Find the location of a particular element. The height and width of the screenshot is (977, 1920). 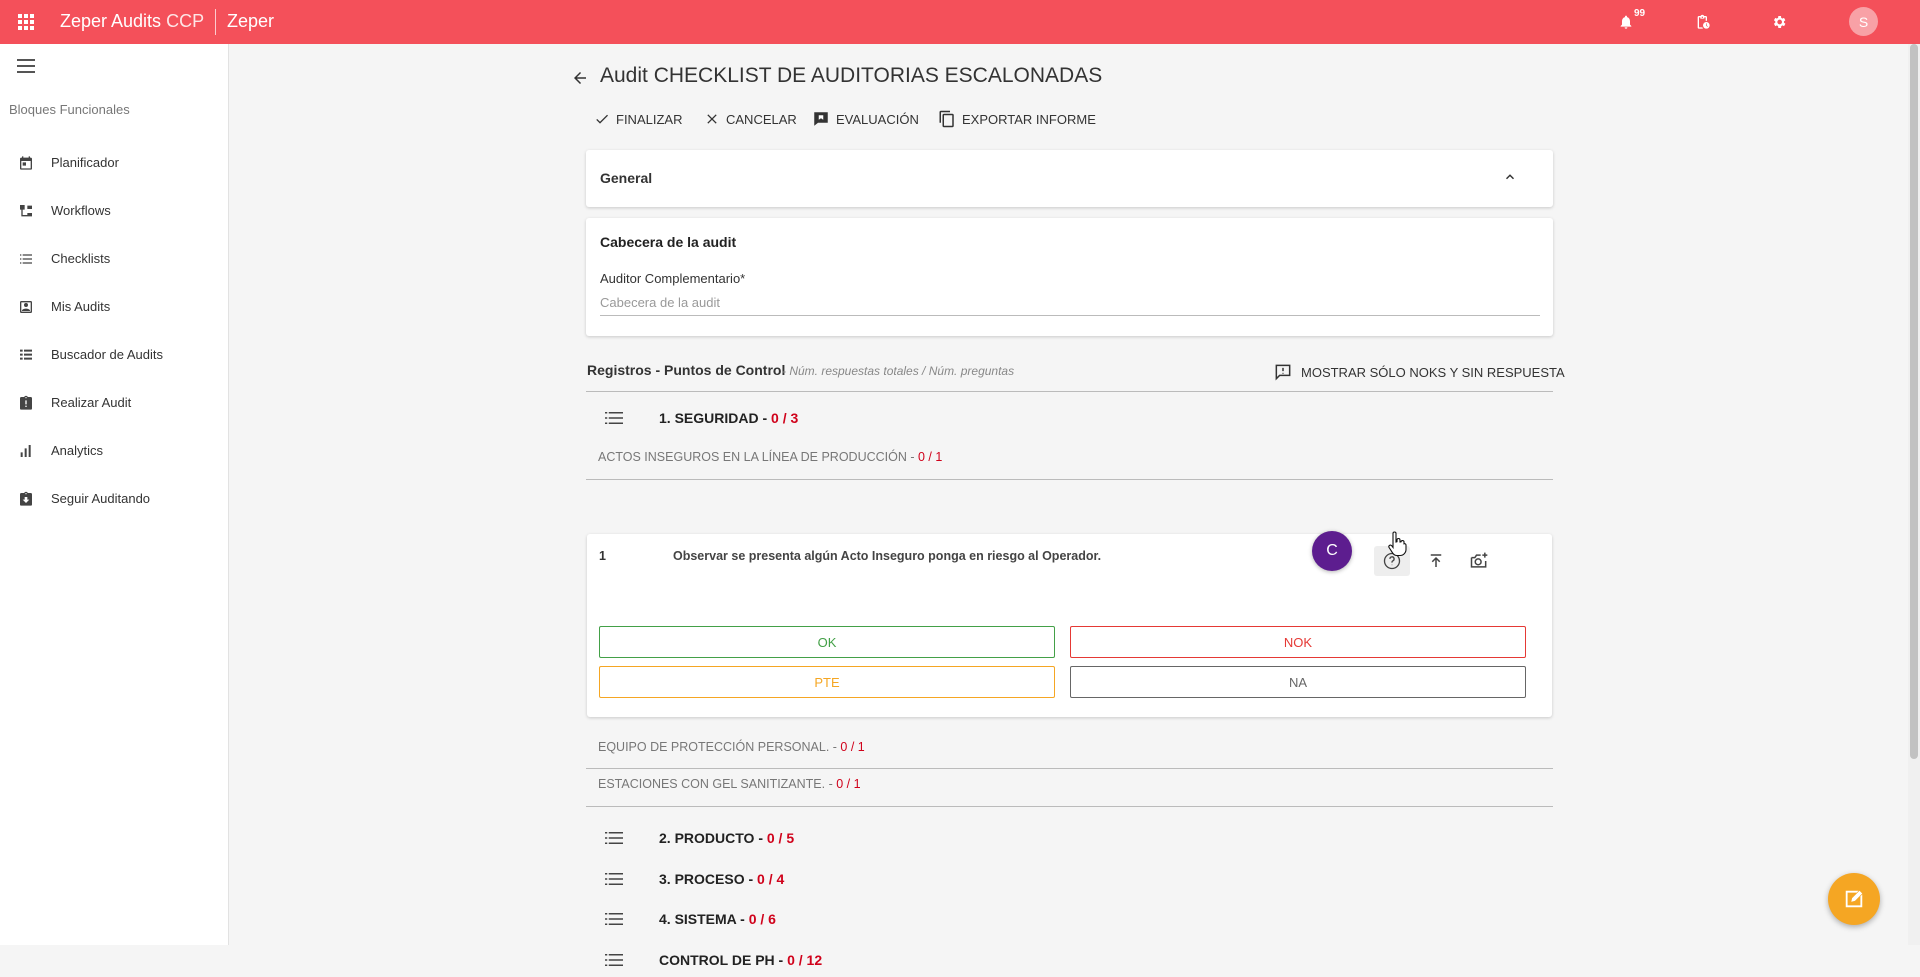

top-app-bar: Zeper Audits CCP Zeper 99 S is located at coordinates (960, 22).